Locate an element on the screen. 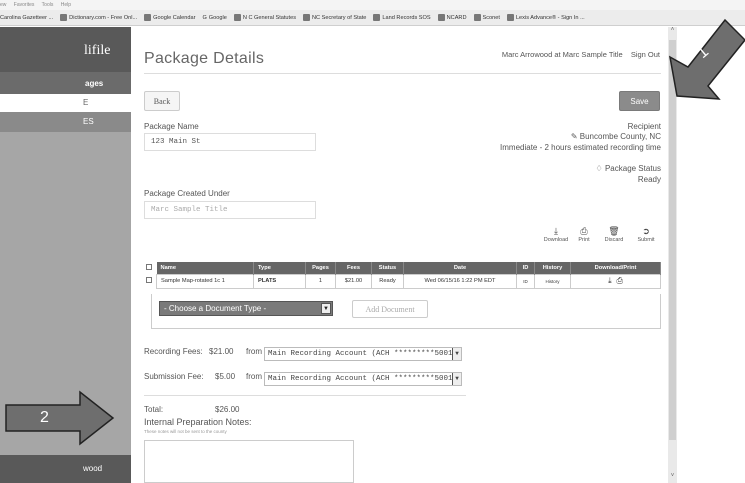 The image size is (745, 483). document-type-selected: - Choose a Document Type - is located at coordinates (215, 308).